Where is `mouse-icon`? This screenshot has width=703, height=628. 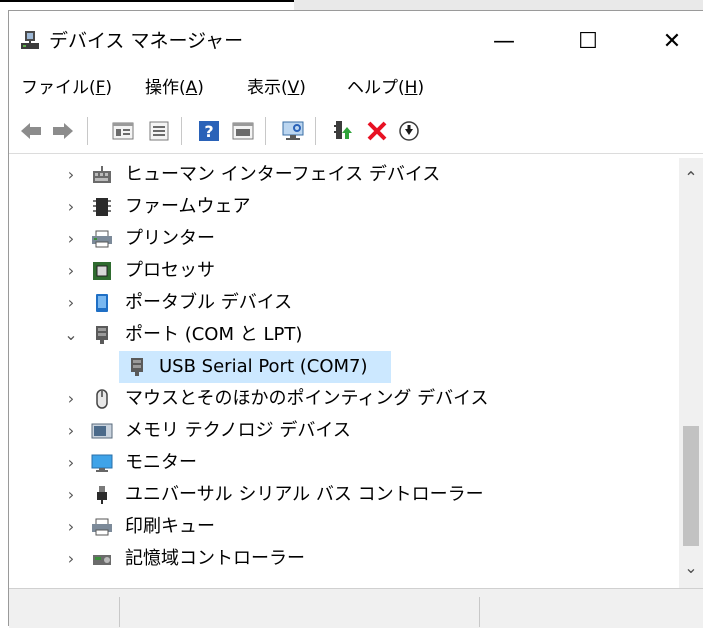
mouse-icon is located at coordinates (102, 399).